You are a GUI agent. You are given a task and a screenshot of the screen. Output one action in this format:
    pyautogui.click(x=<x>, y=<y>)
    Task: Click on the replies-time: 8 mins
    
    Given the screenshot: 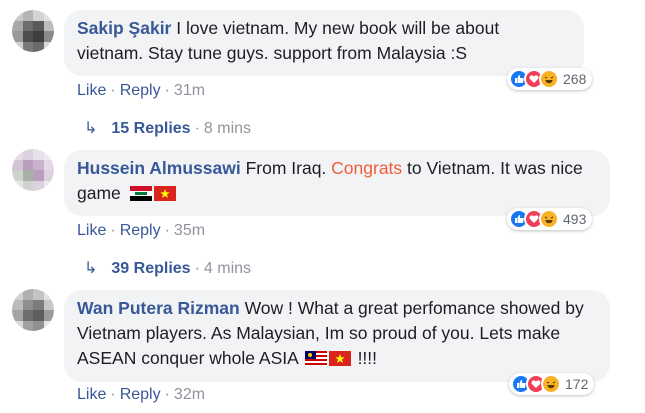 What is the action you would take?
    pyautogui.click(x=227, y=128)
    